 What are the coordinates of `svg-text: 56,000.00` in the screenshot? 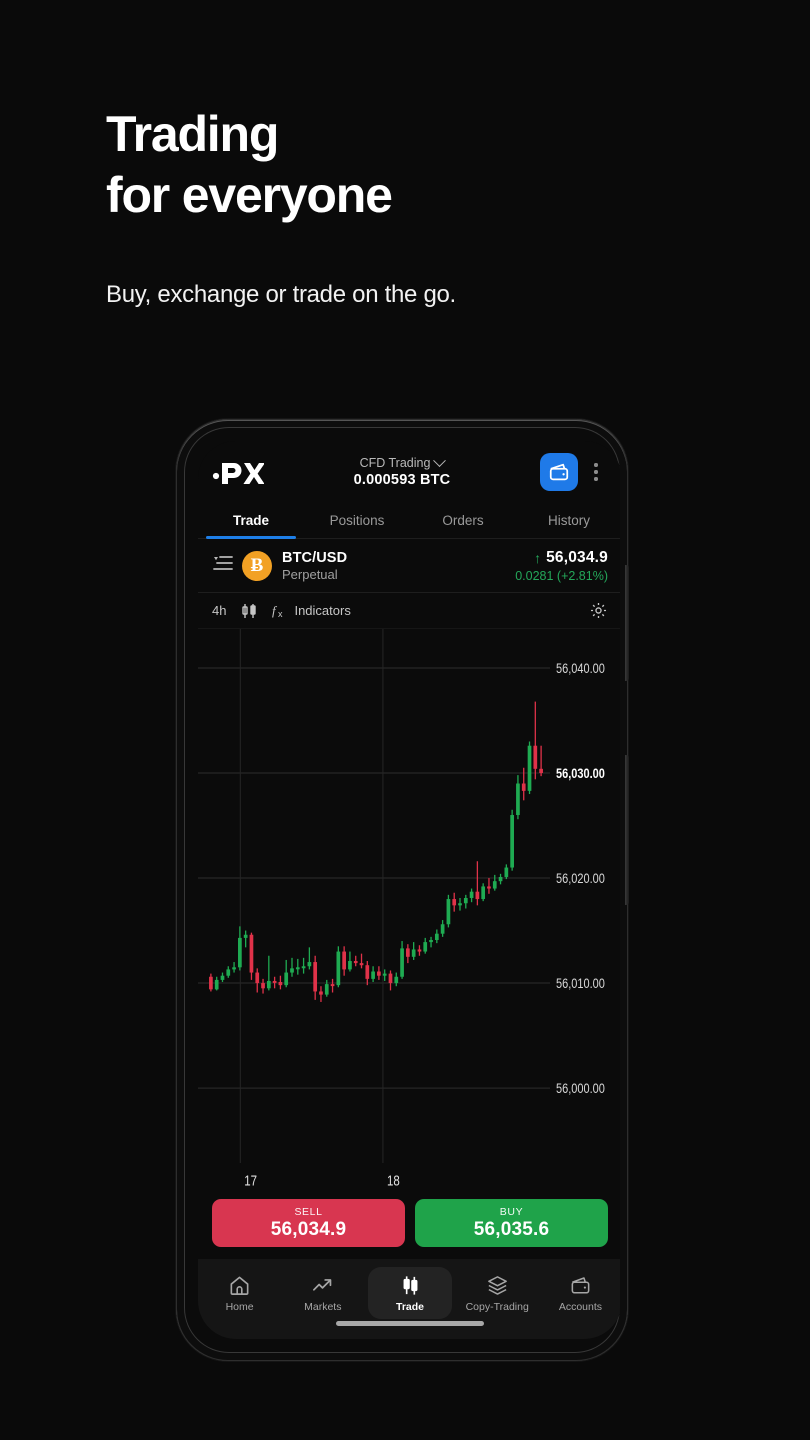 It's located at (580, 1088).